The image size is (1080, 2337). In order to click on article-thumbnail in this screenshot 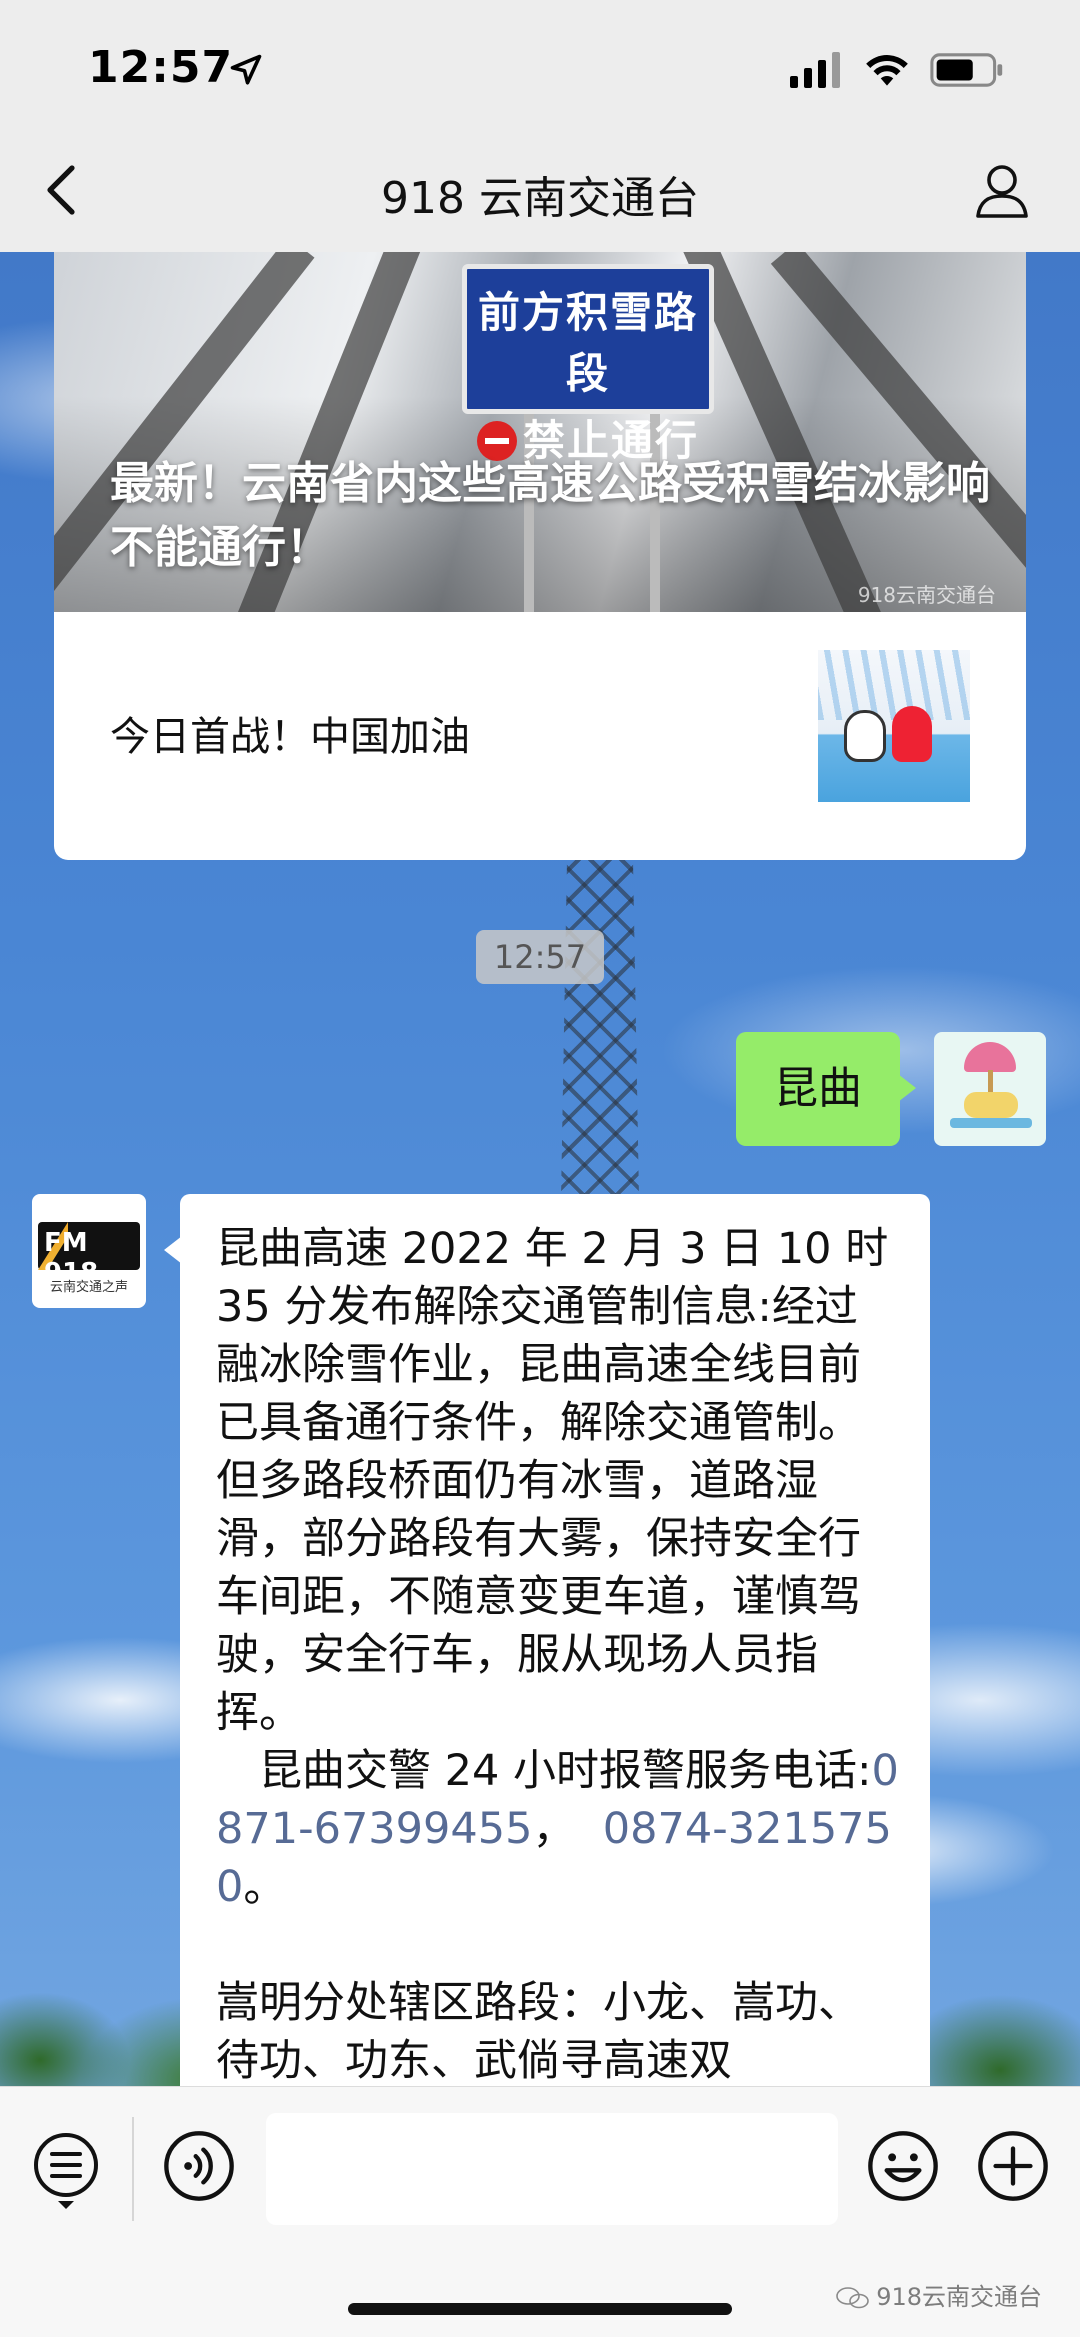, I will do `click(894, 726)`.